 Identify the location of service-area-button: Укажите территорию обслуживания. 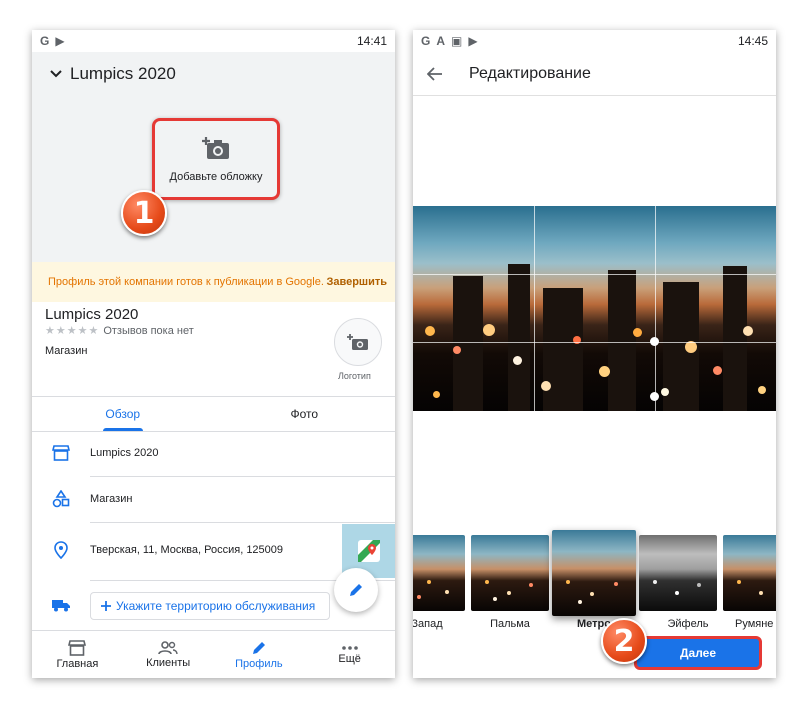
(210, 606).